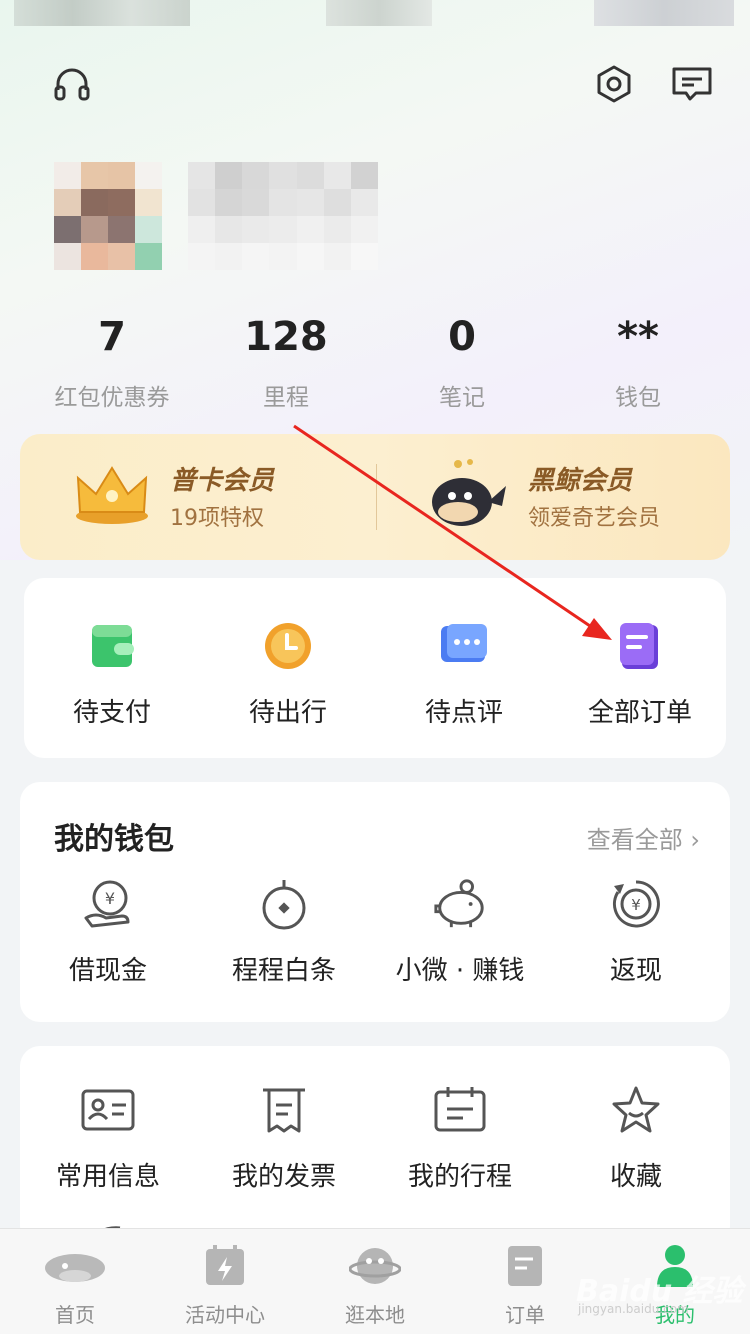  Describe the element at coordinates (692, 84) in the screenshot. I see `message-icon` at that location.